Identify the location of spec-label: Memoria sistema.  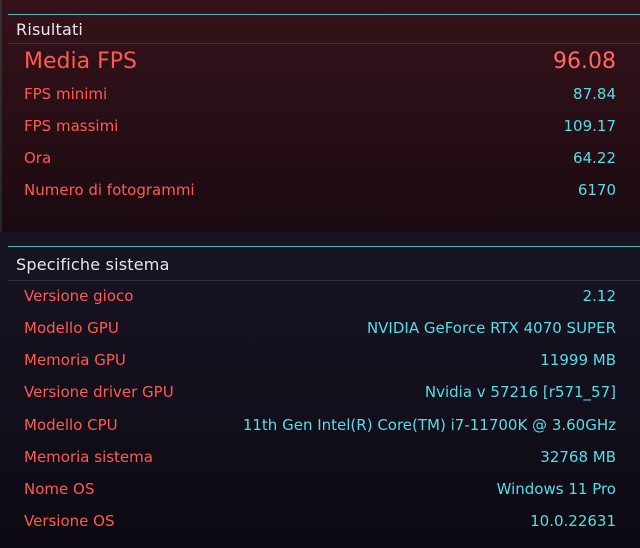
(88, 457).